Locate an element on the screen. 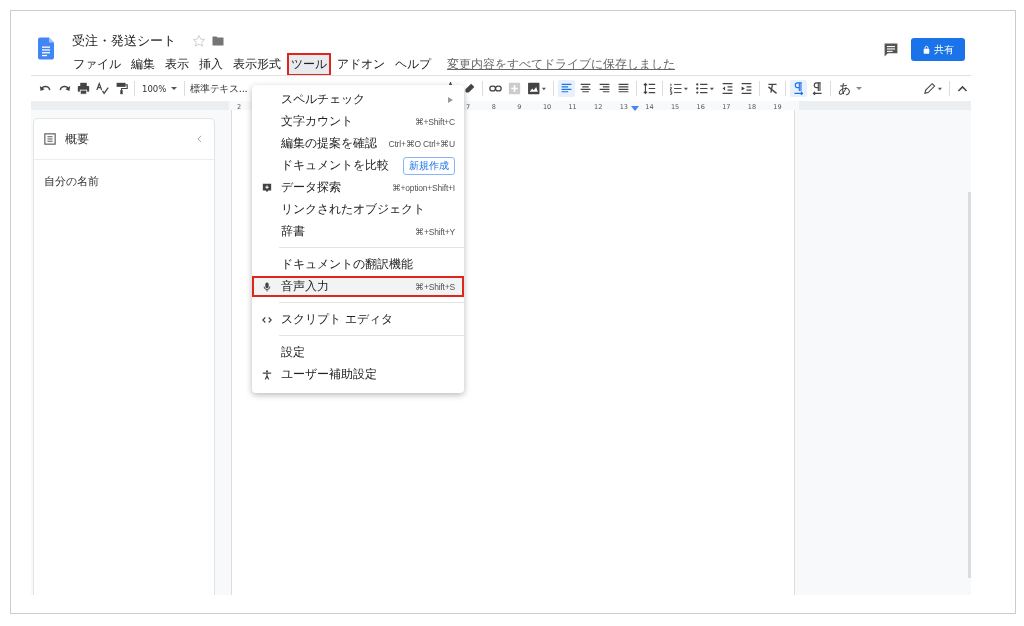 This screenshot has width=1024, height=626. input-tools-button: あ is located at coordinates (850, 88).